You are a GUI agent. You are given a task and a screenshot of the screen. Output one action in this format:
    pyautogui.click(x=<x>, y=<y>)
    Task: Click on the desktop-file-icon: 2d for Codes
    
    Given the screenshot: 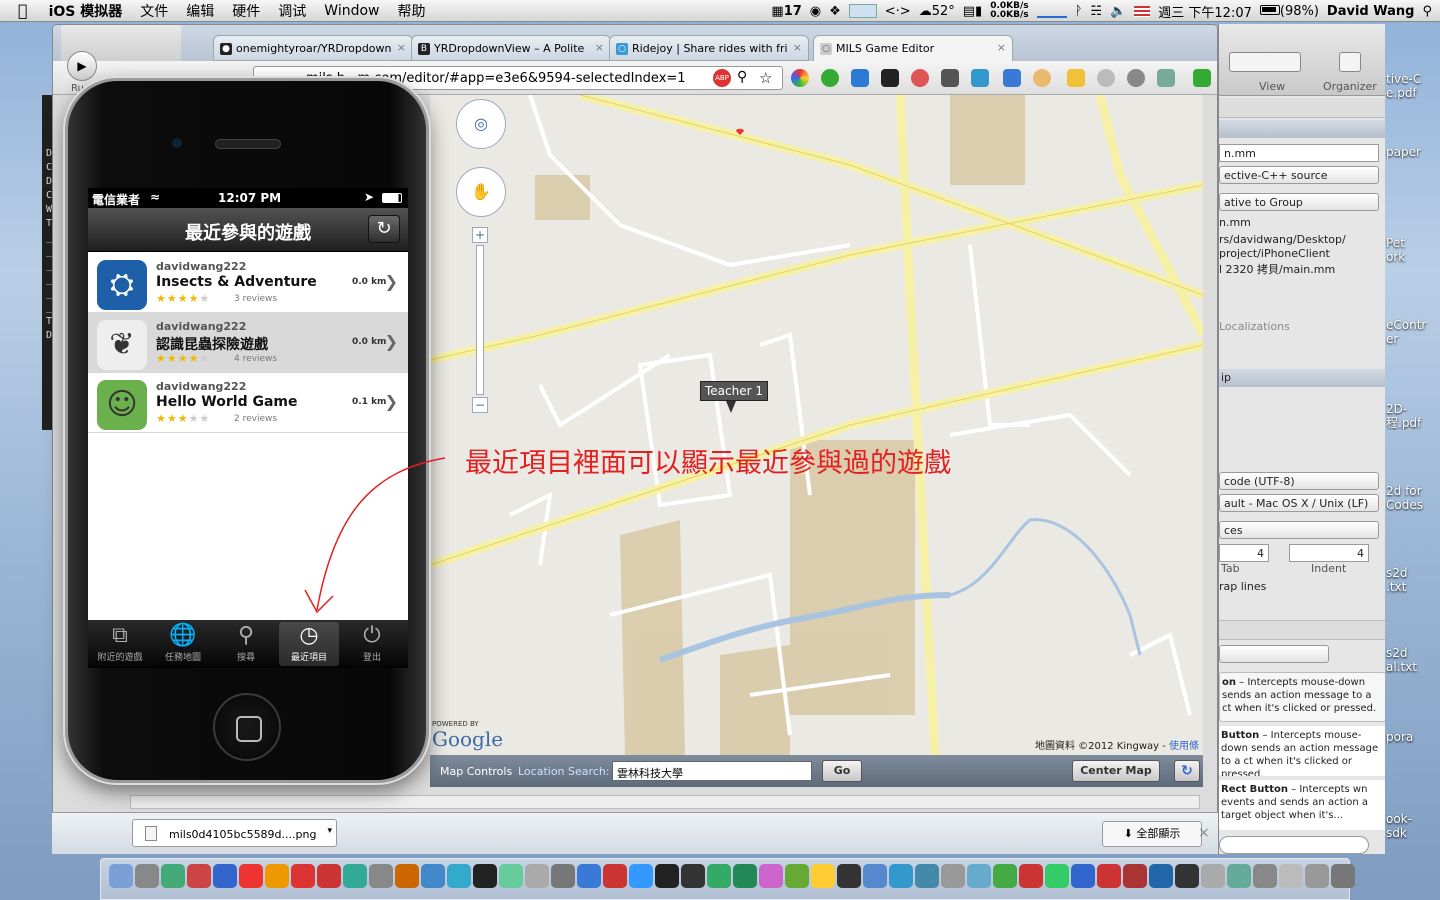 What is the action you would take?
    pyautogui.click(x=1413, y=498)
    